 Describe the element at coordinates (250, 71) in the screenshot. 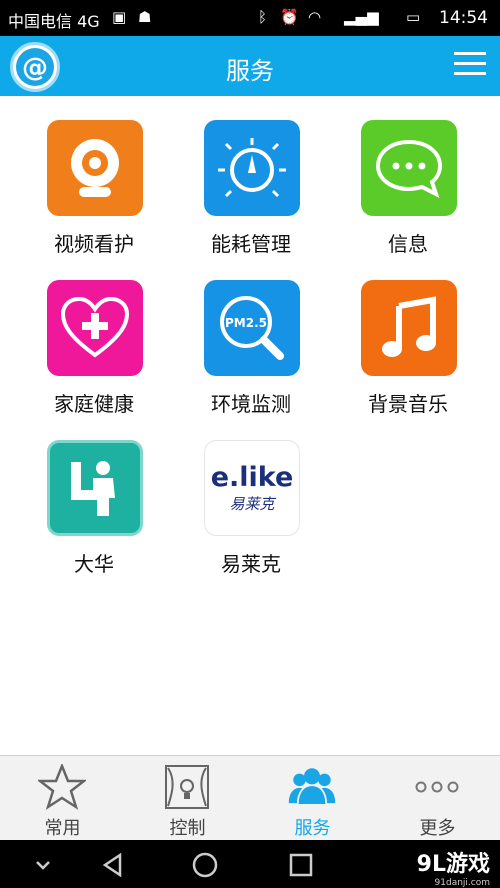

I see `page-title: 服务` at that location.